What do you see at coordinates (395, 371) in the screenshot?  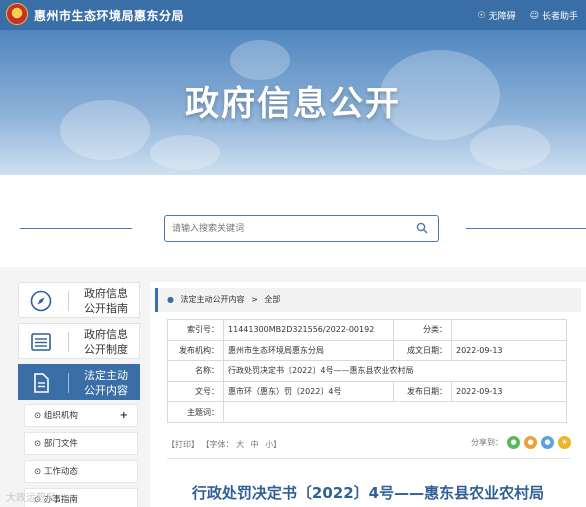 I see `meta-value: 行政处罚决定书〔2022〕4号——惠东县农业农村局` at bounding box center [395, 371].